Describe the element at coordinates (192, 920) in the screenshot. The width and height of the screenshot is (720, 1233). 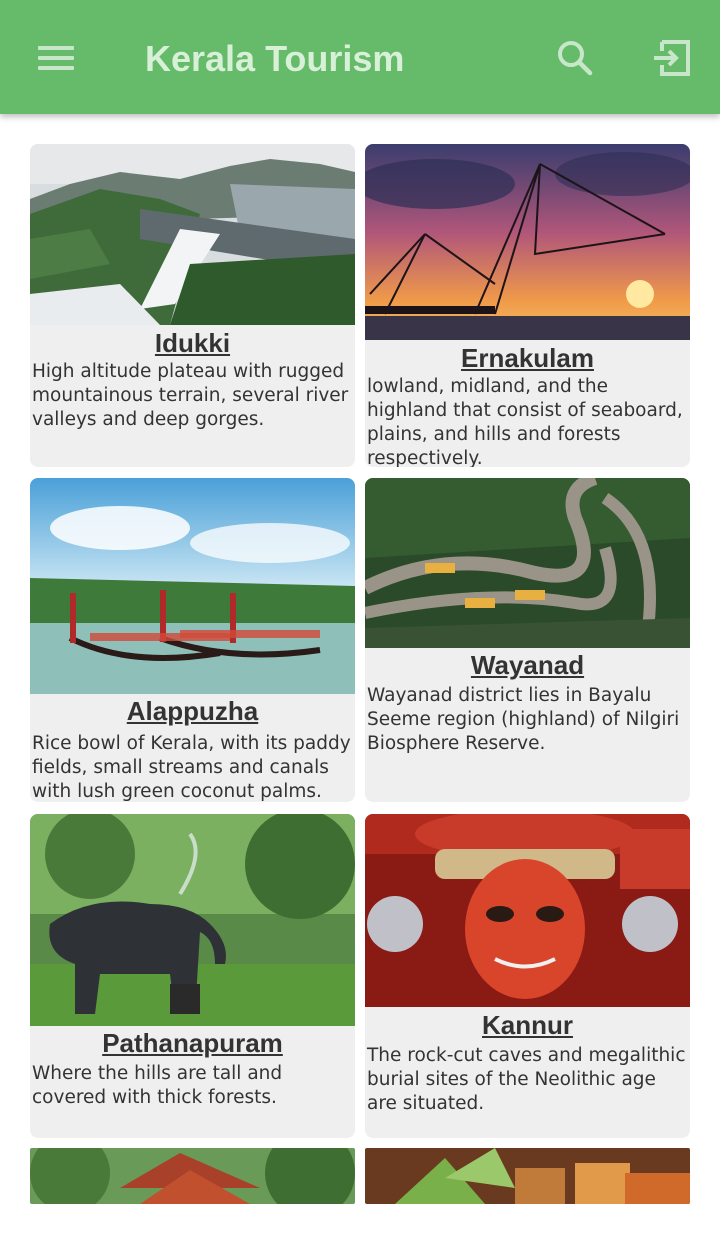
I see `elephant-photo` at that location.